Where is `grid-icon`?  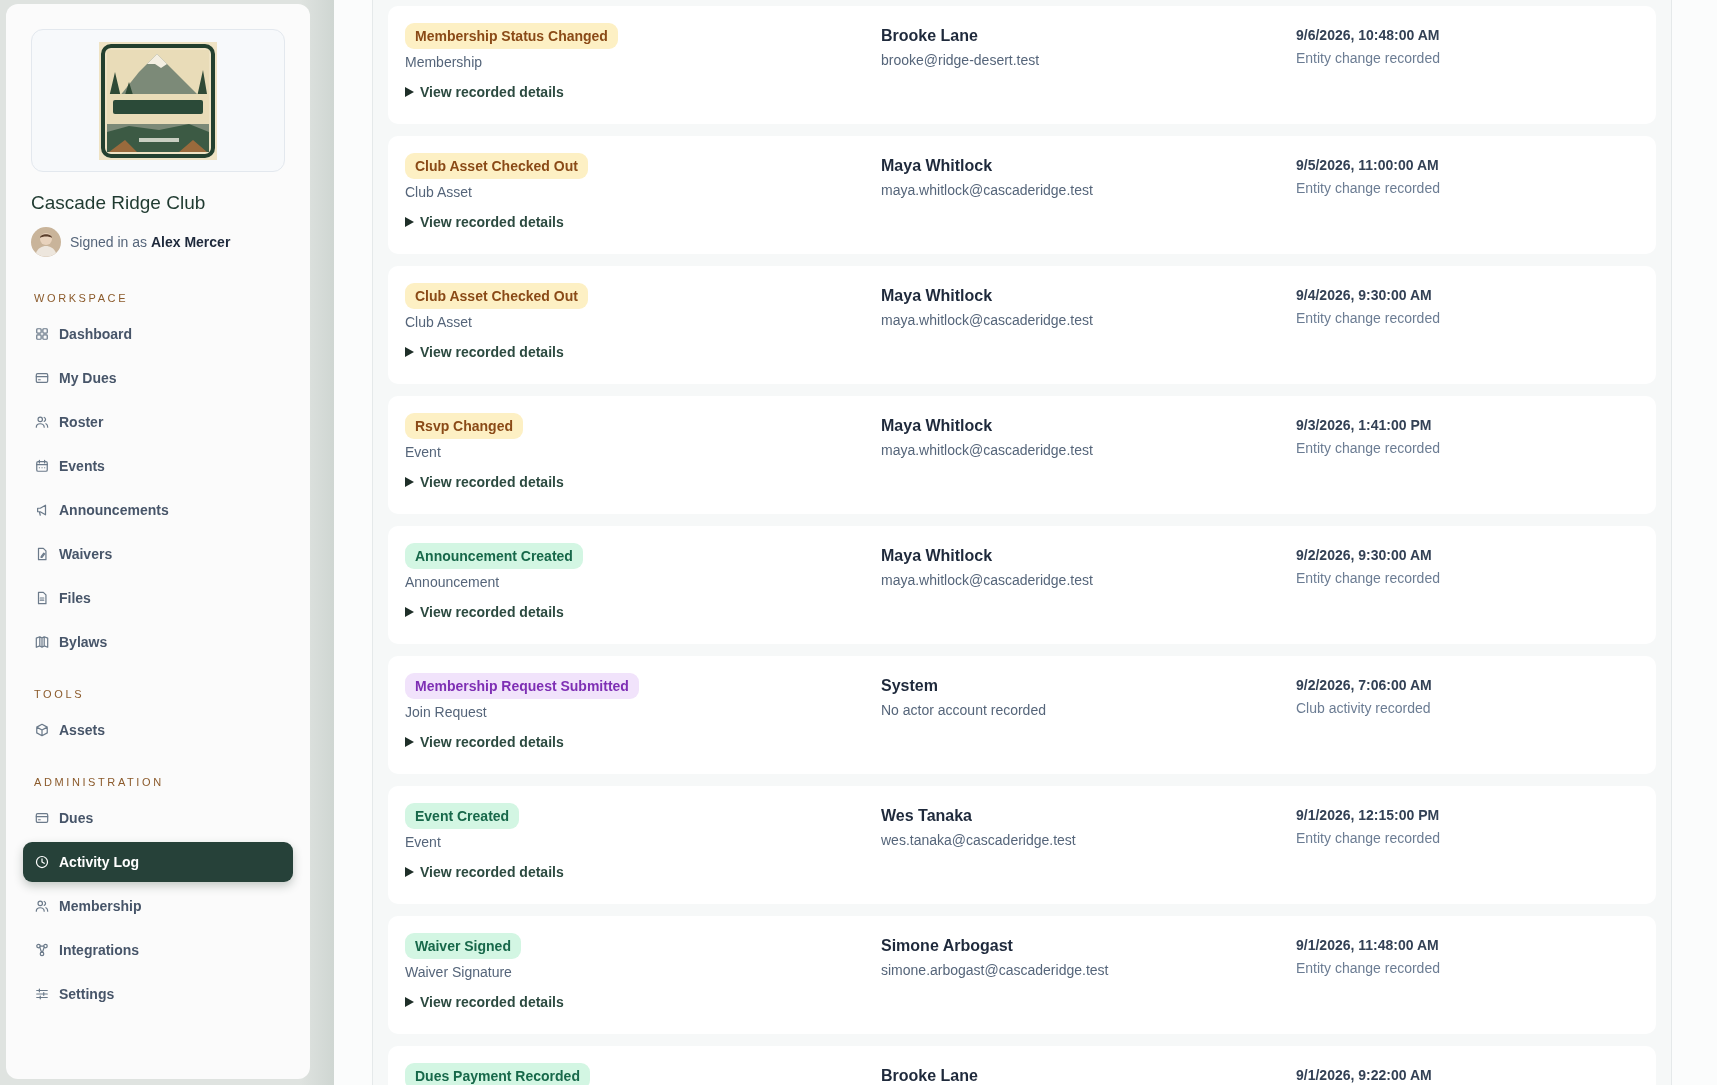 grid-icon is located at coordinates (42, 334).